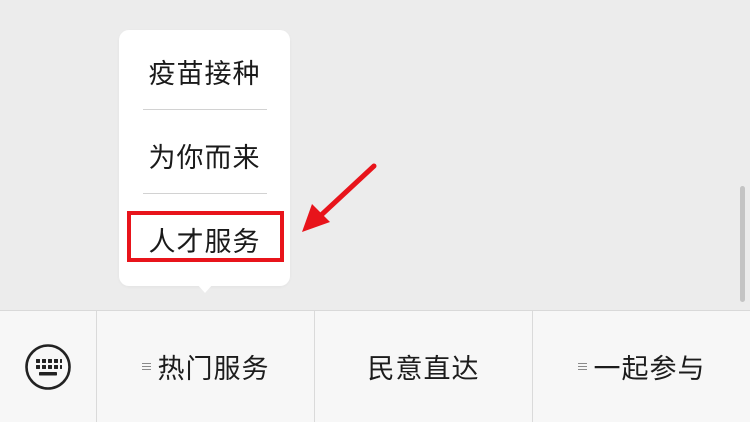 The height and width of the screenshot is (422, 750). I want to click on submenu-caret, so click(205, 288).